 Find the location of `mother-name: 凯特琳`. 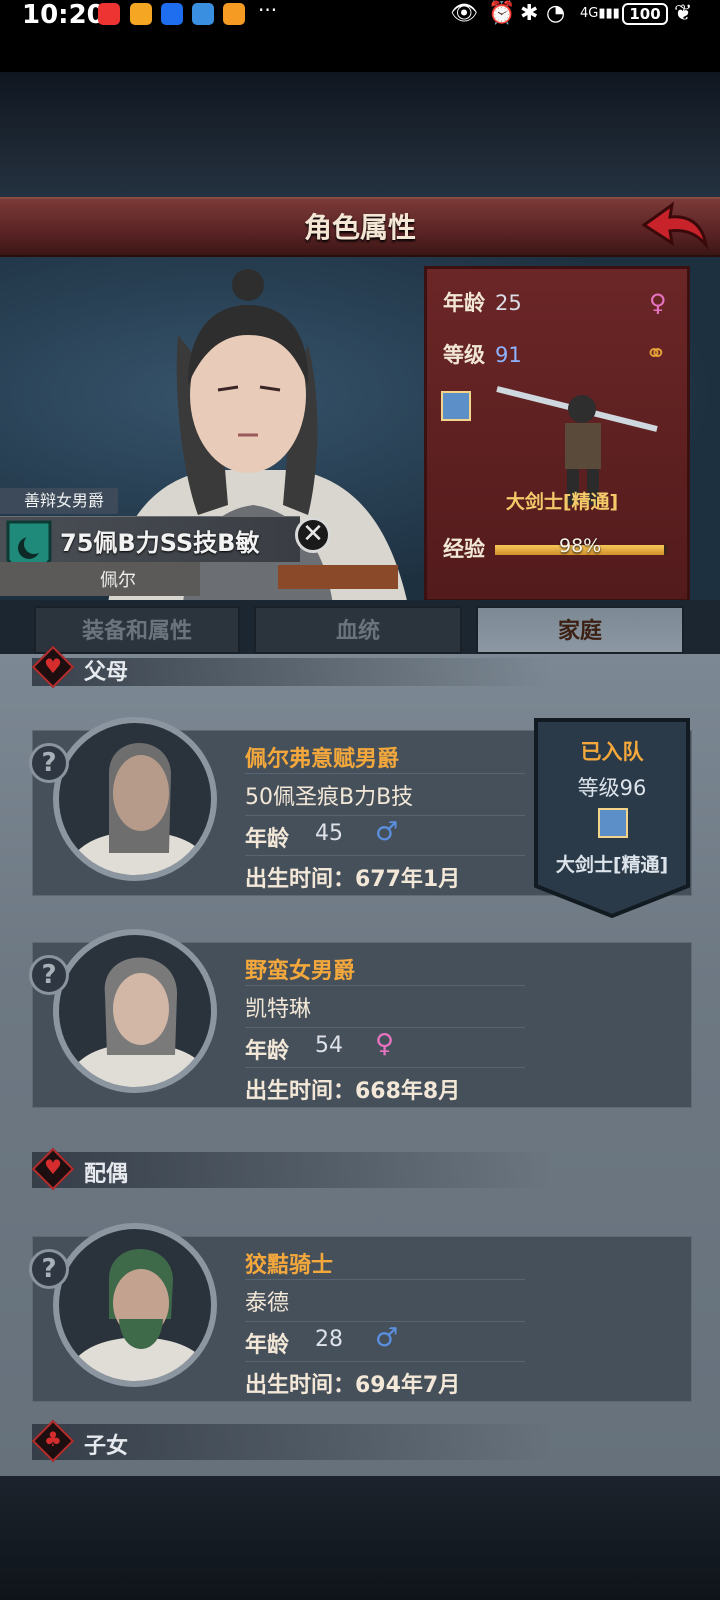

mother-name: 凯特琳 is located at coordinates (278, 1009).